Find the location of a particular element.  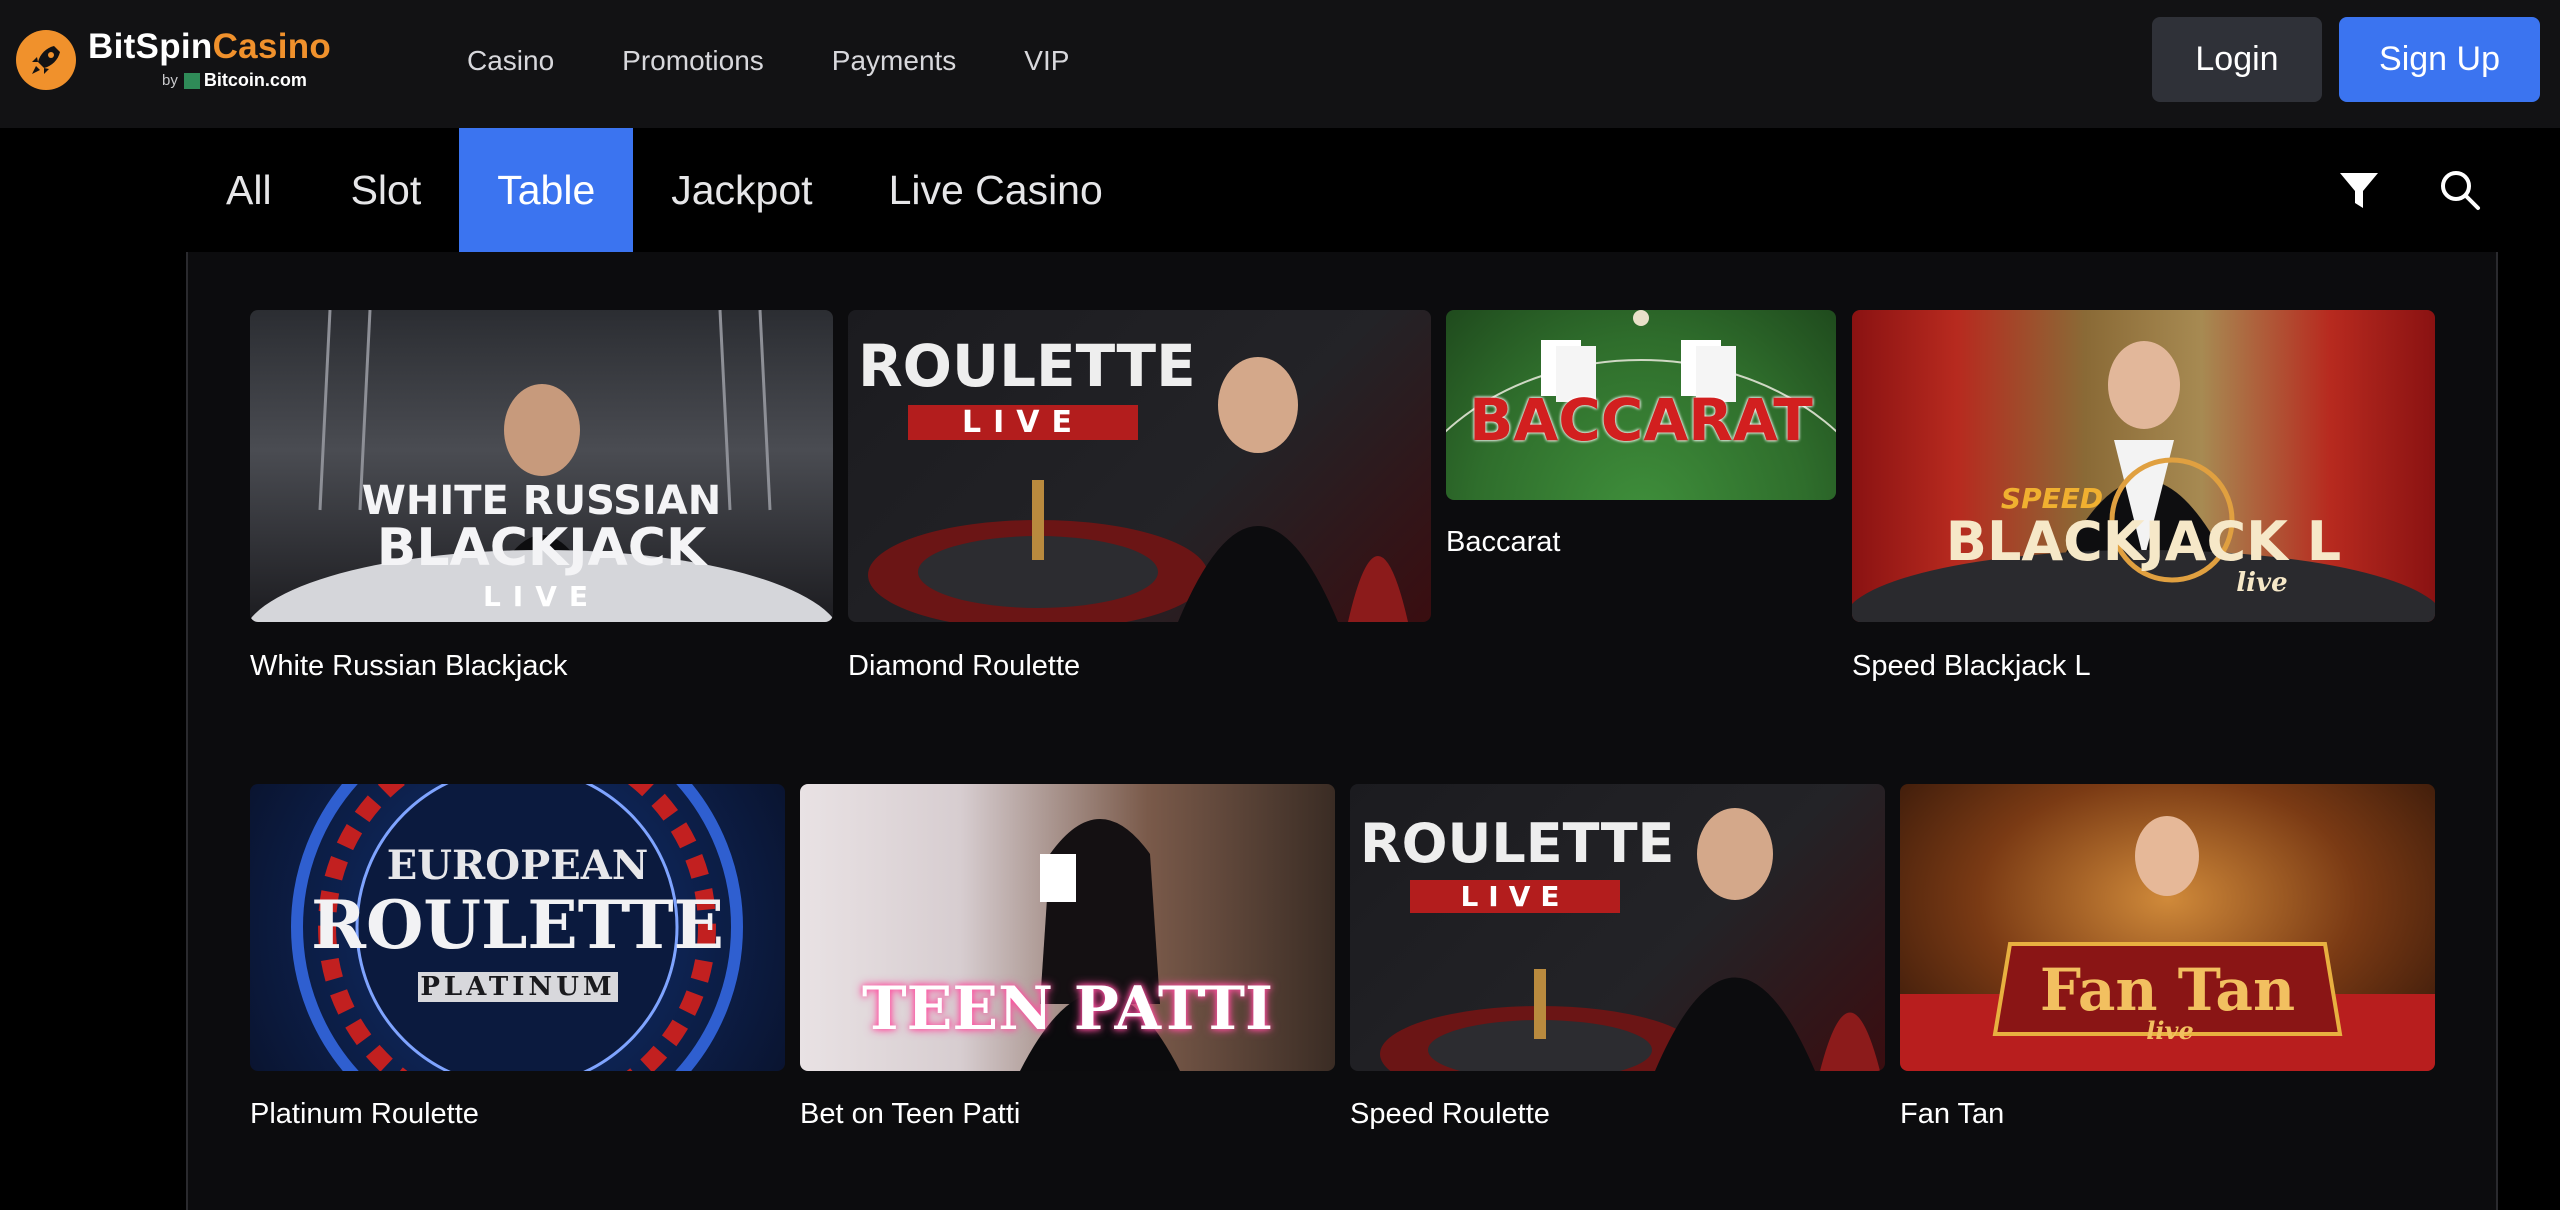

site-logo: BitSpinCasino by Bitcoin.com is located at coordinates (173, 59).